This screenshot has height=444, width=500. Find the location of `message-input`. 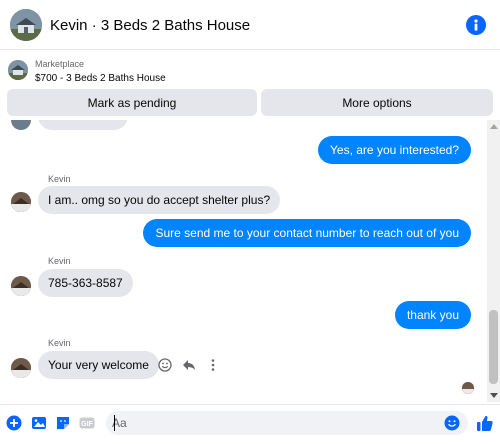

message-input is located at coordinates (277, 423).